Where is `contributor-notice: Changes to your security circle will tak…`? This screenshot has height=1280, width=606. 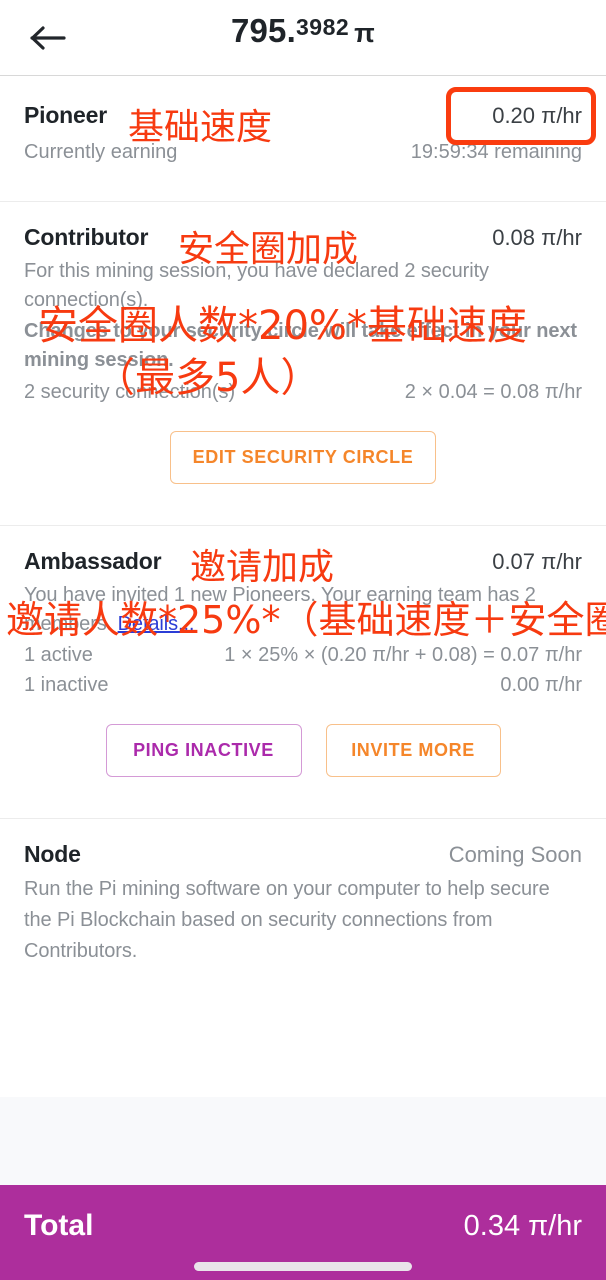
contributor-notice: Changes to your security circle will tak… is located at coordinates (300, 345).